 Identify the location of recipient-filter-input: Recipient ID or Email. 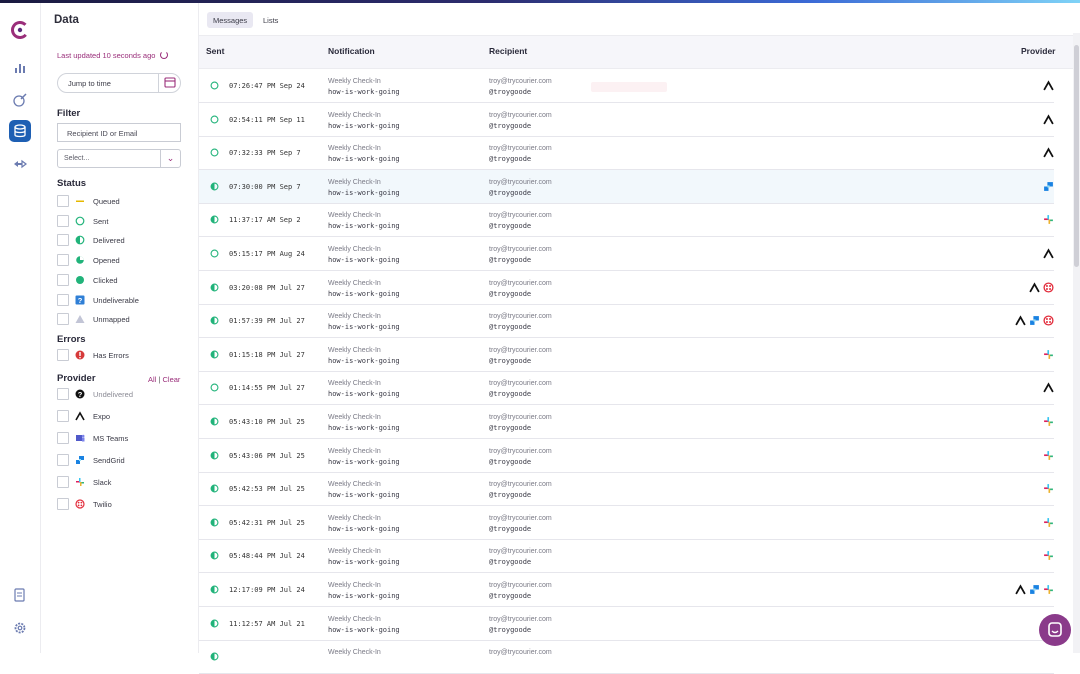
(119, 132).